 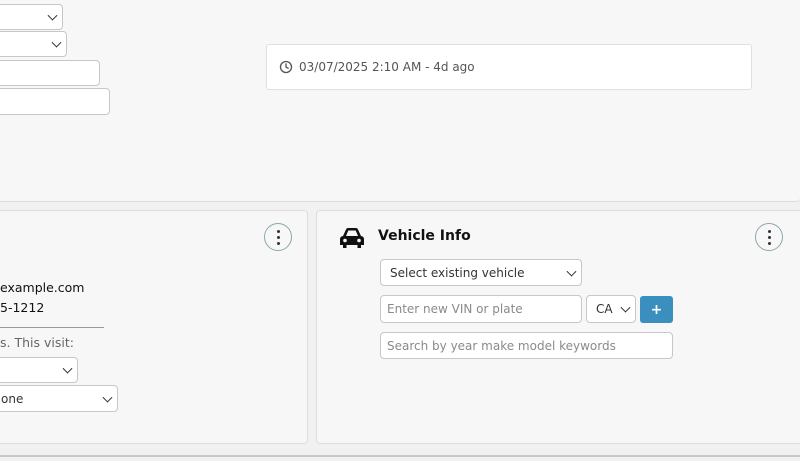 I want to click on vin-plate-placeholder: Enter new VIN or plate, so click(x=455, y=309).